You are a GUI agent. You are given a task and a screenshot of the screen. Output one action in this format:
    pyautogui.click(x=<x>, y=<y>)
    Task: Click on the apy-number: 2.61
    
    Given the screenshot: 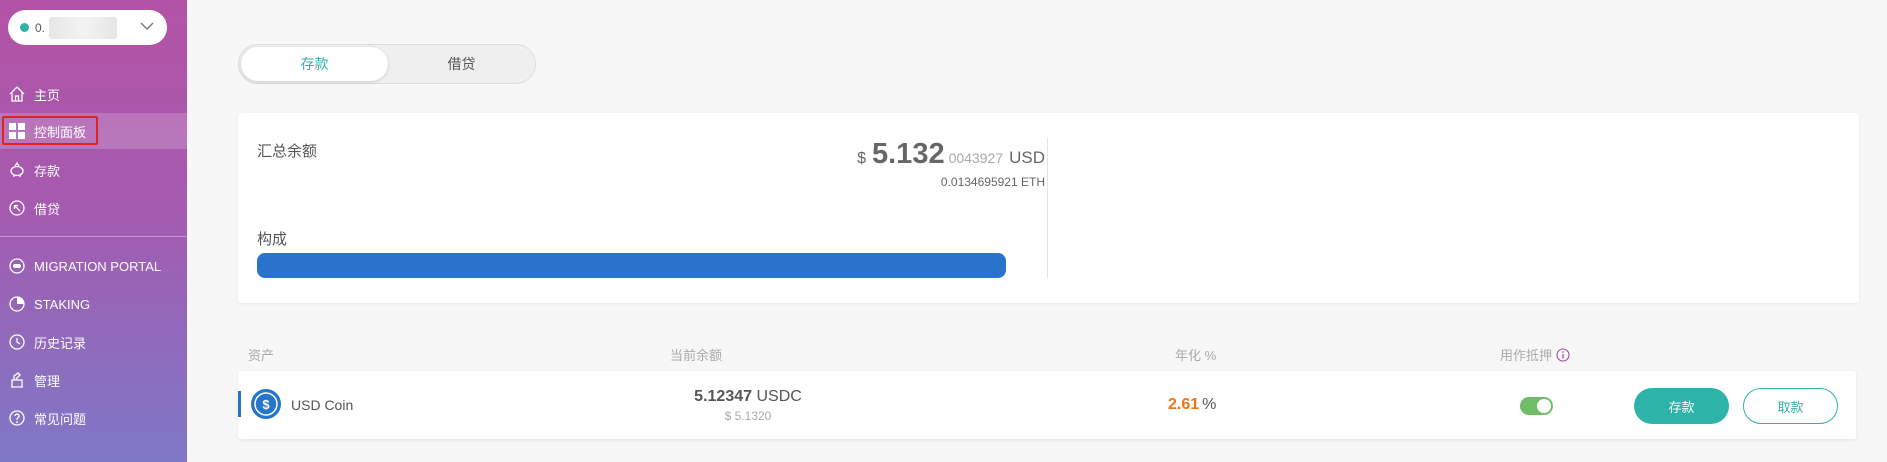 What is the action you would take?
    pyautogui.click(x=1184, y=404)
    